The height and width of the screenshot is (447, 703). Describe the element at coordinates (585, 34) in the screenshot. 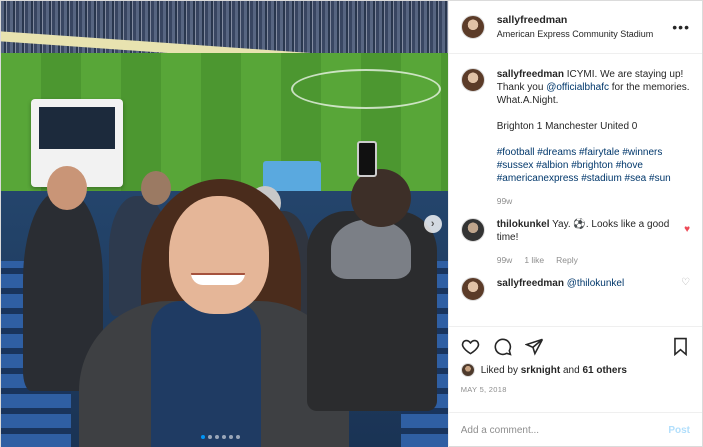

I see `post-location: American Express Community Stadium` at that location.